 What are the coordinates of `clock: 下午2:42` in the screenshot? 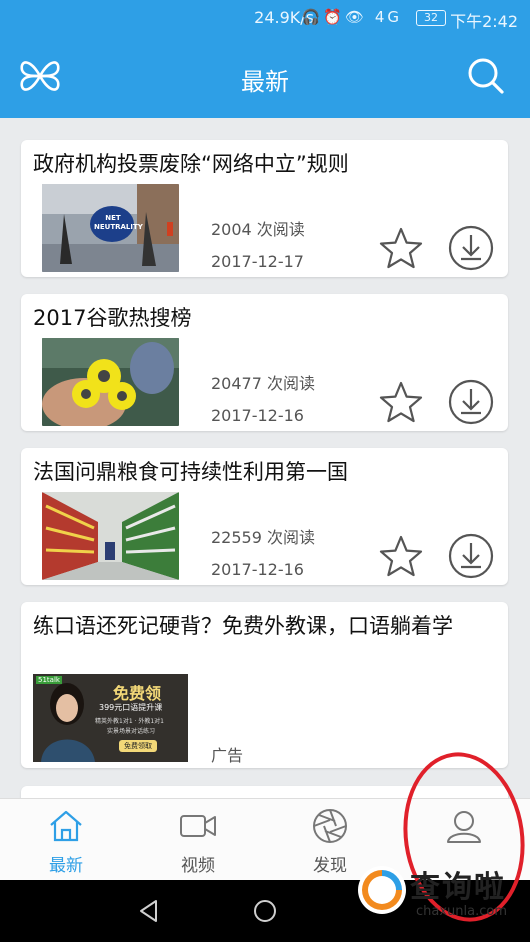 It's located at (484, 21).